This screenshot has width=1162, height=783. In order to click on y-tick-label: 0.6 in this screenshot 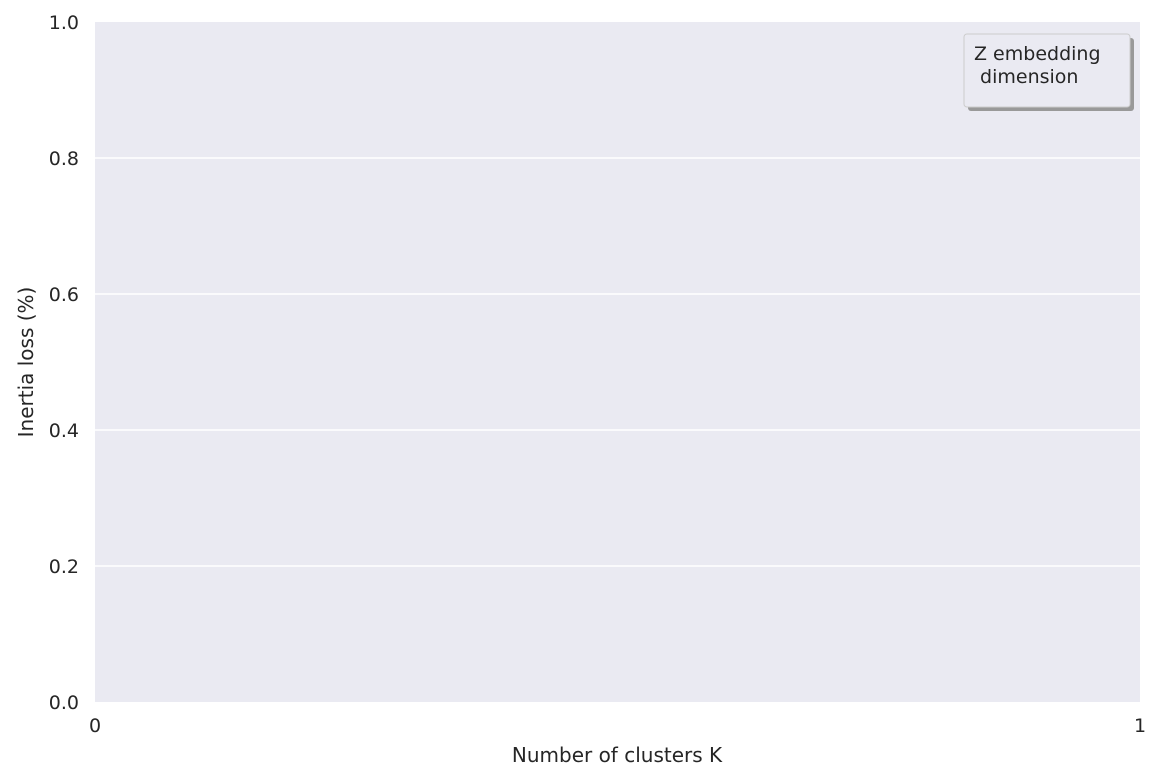, I will do `click(64, 295)`.